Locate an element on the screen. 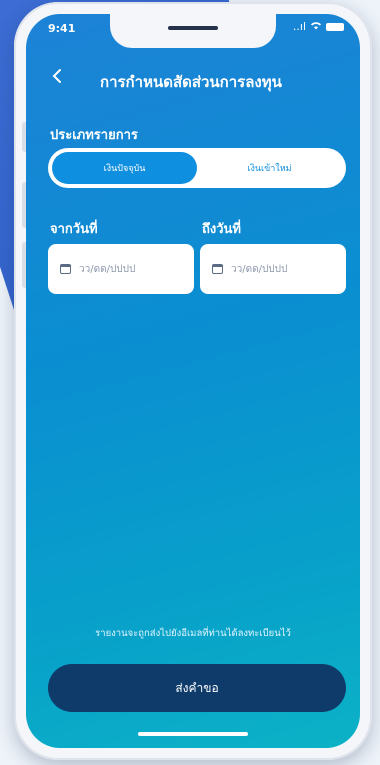 This screenshot has height=765, width=380. back-button is located at coordinates (57, 78).